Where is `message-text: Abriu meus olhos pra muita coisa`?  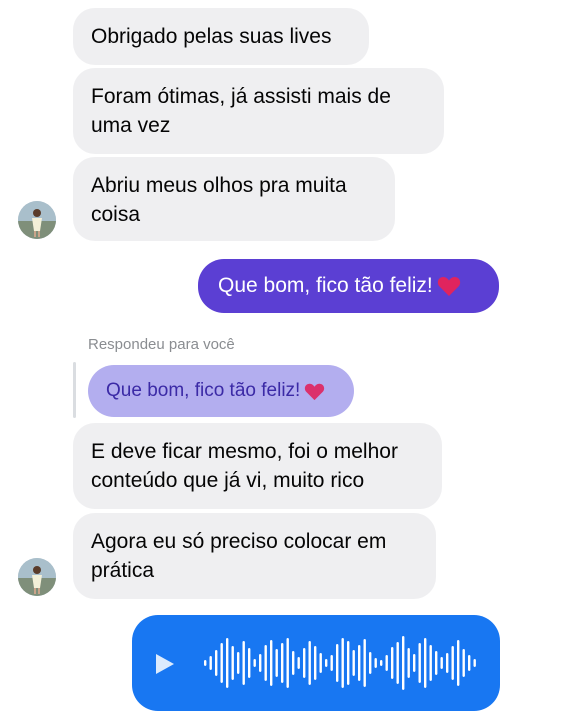
message-text: Abriu meus olhos pra muita coisa is located at coordinates (219, 200).